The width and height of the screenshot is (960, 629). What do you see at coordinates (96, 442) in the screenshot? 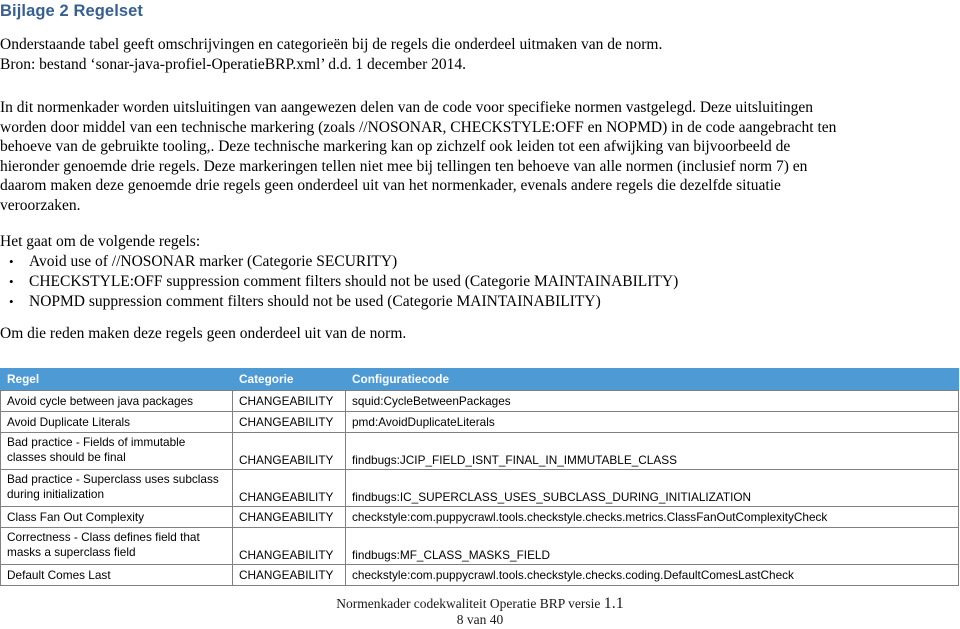
I see `cell-regel-line: Bad practice - Fields of immutable` at bounding box center [96, 442].